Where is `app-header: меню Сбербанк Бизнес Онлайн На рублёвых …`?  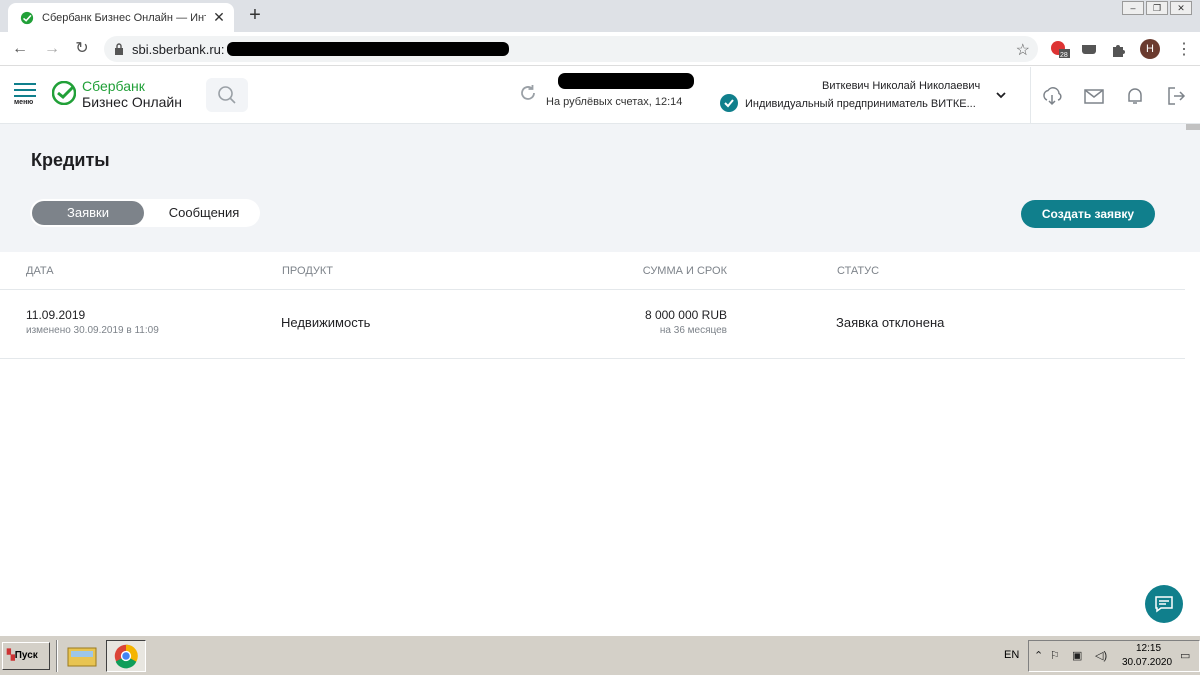 app-header: меню Сбербанк Бизнес Онлайн На рублёвых … is located at coordinates (600, 95).